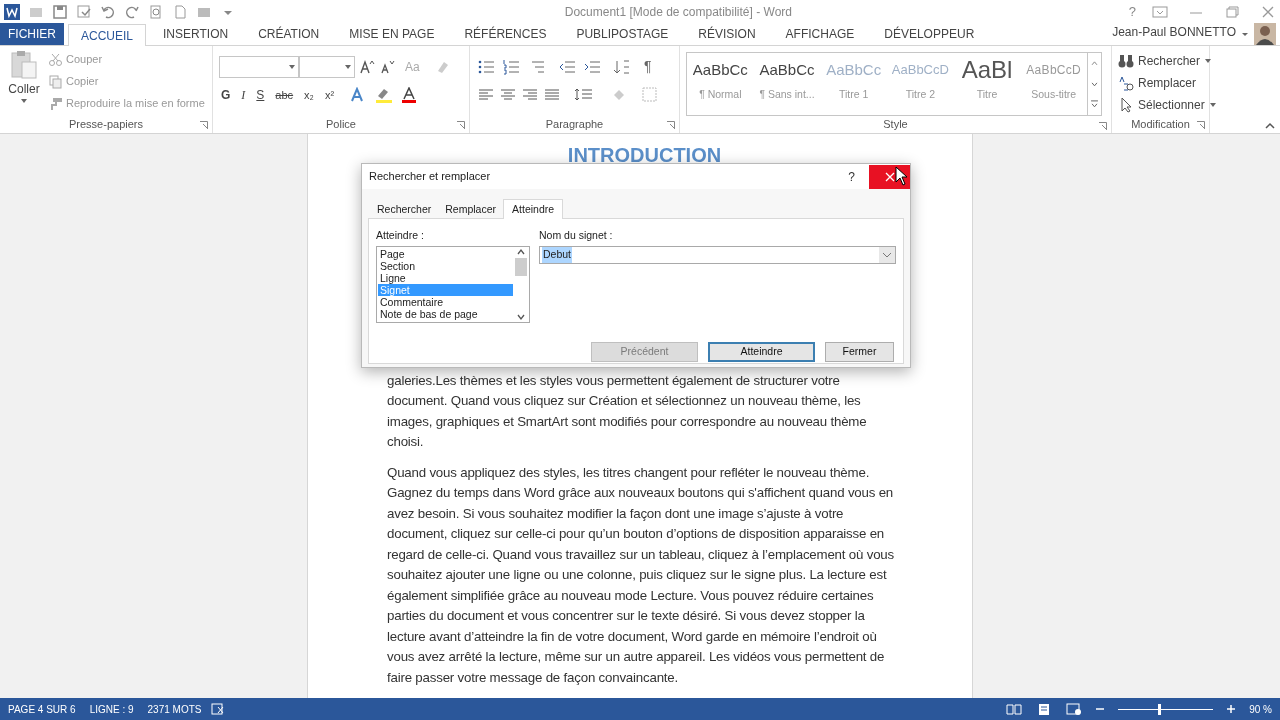  What do you see at coordinates (720, 84) in the screenshot?
I see `style-preset: AaBbCc ¶ Normal` at bounding box center [720, 84].